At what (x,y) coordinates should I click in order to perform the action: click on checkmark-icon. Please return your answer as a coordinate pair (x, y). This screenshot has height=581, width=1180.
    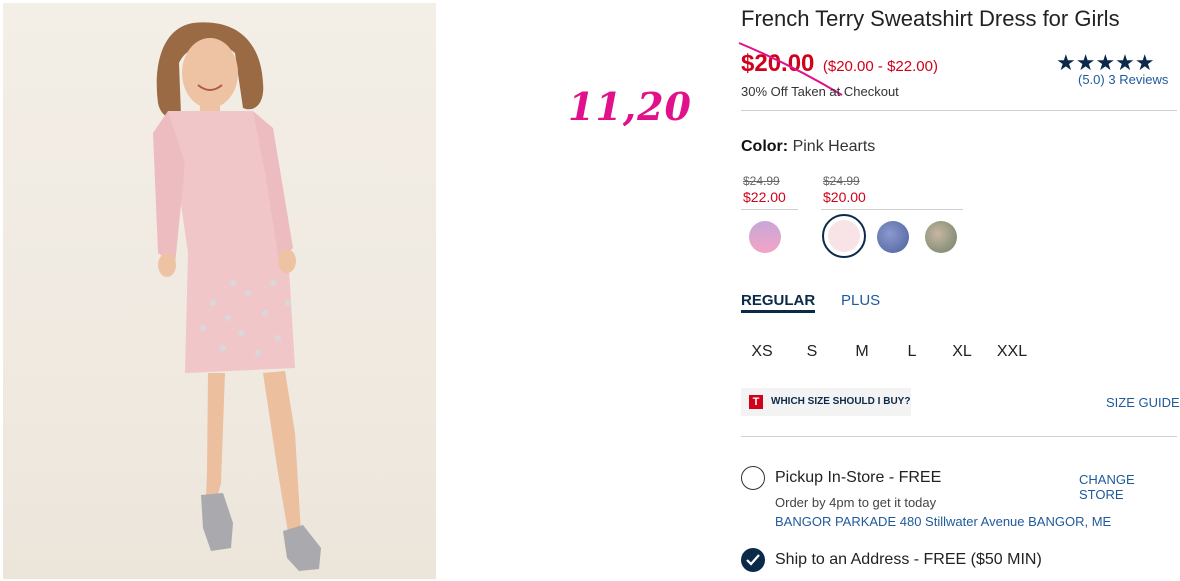
    Looking at the image, I should click on (753, 560).